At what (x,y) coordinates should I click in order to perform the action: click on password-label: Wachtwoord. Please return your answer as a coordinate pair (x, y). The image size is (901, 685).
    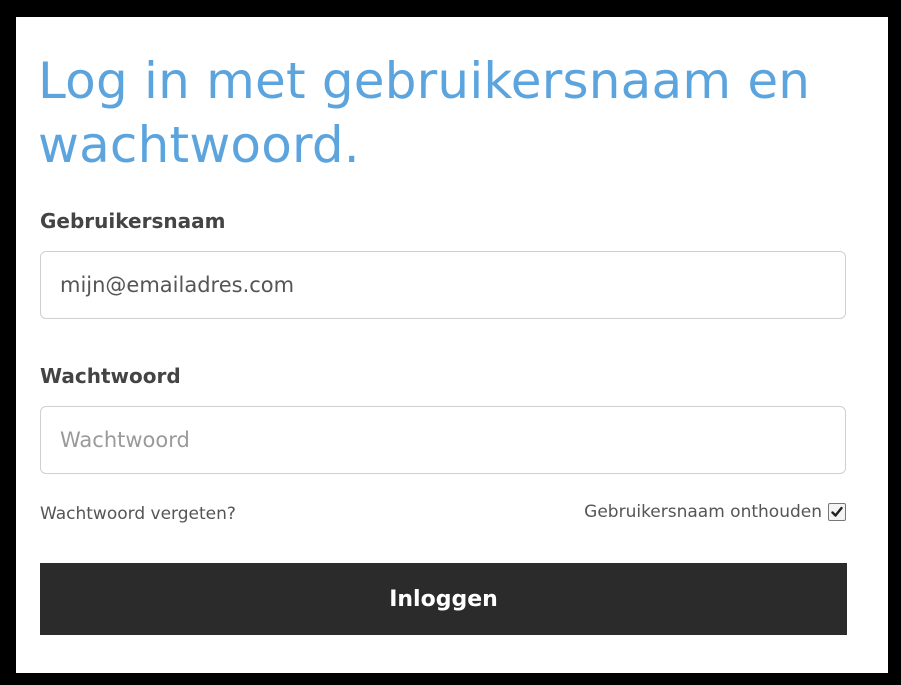
    Looking at the image, I should click on (110, 376).